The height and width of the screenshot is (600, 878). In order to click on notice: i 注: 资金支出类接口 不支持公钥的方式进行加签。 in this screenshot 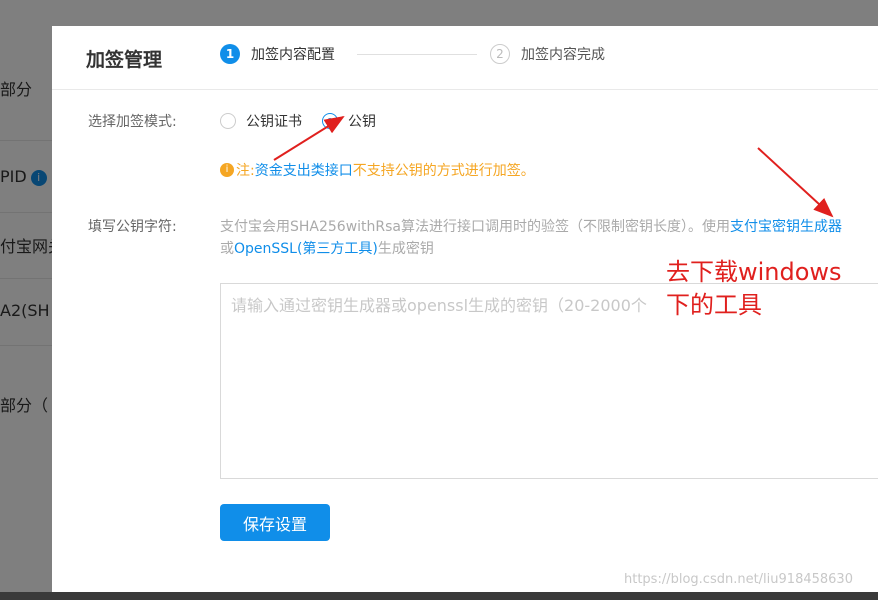, I will do `click(377, 170)`.